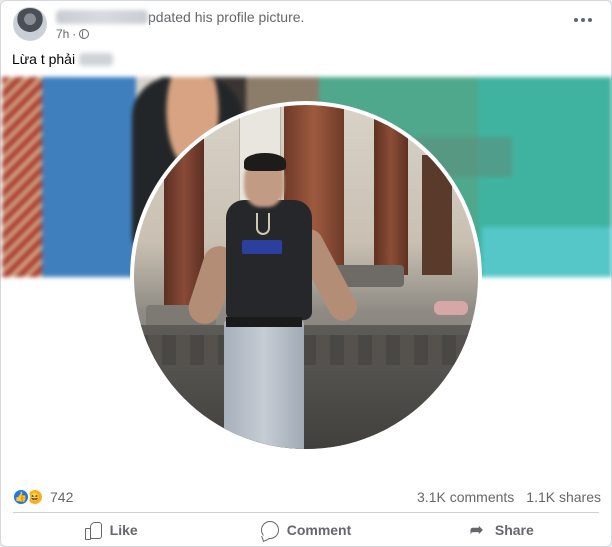  I want to click on like-label: Like, so click(123, 530).